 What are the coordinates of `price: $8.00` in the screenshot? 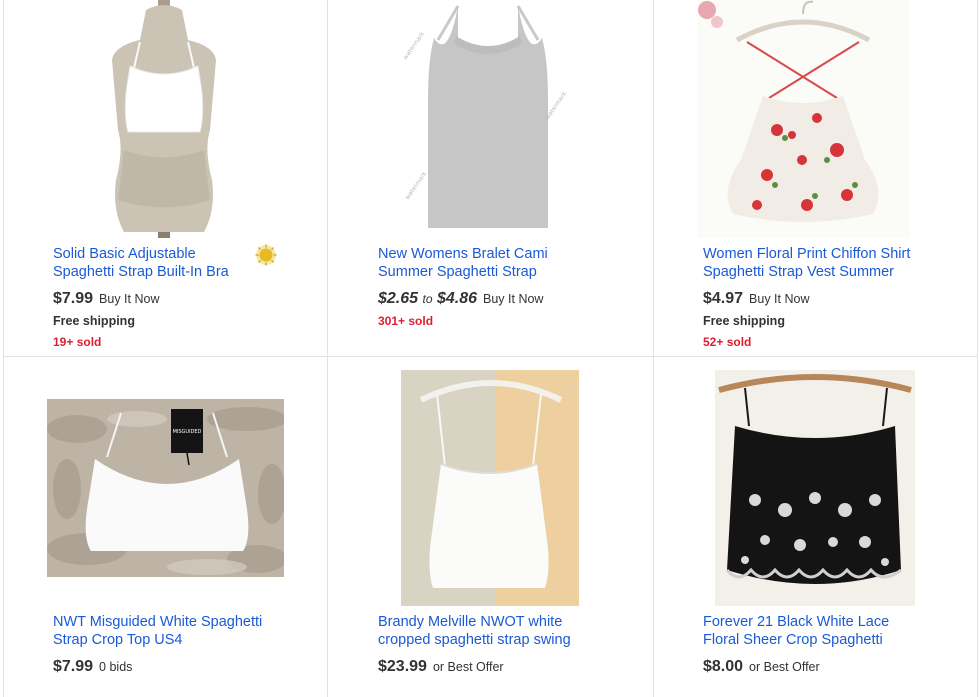 It's located at (723, 666).